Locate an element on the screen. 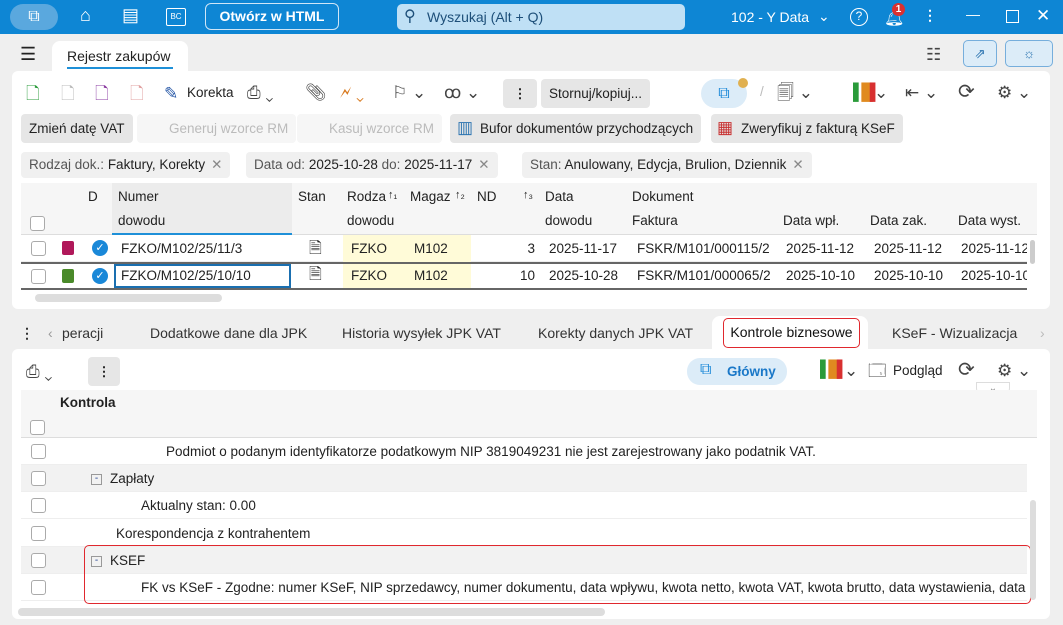  list-item: - Zapłaty is located at coordinates (524, 478).